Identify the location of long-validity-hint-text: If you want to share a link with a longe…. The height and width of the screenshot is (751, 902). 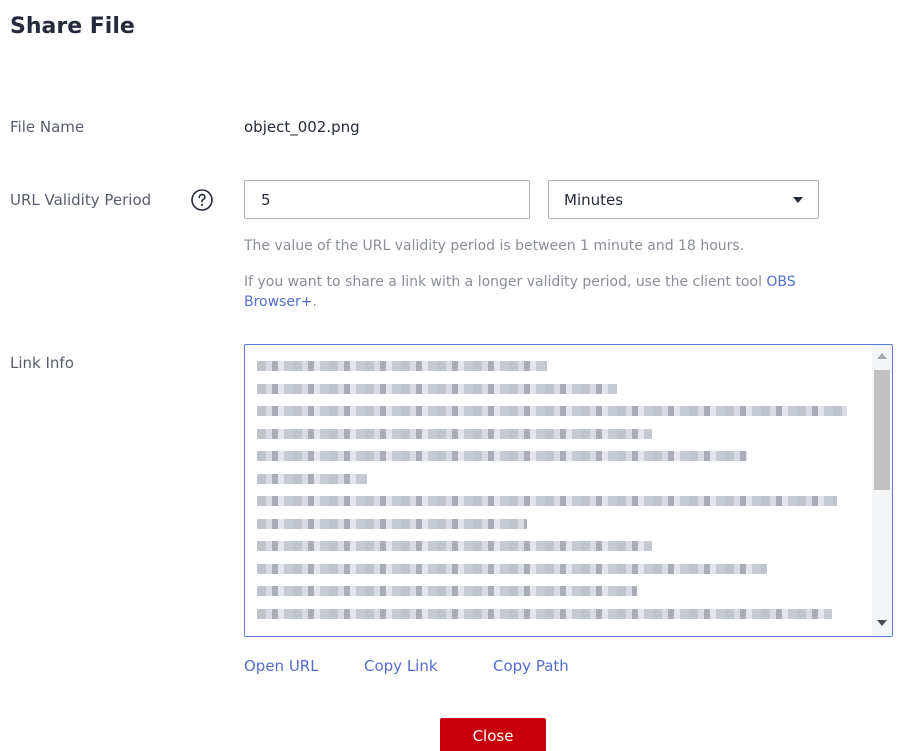
(505, 282).